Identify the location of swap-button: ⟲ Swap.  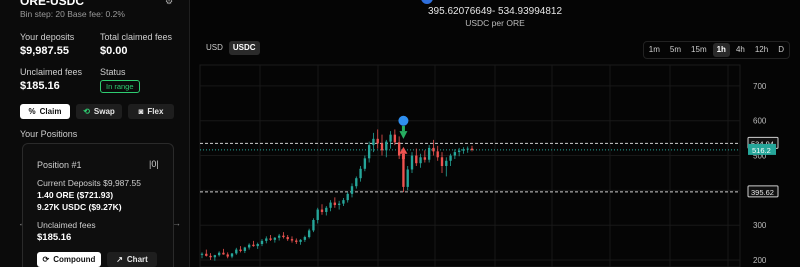
(99, 111).